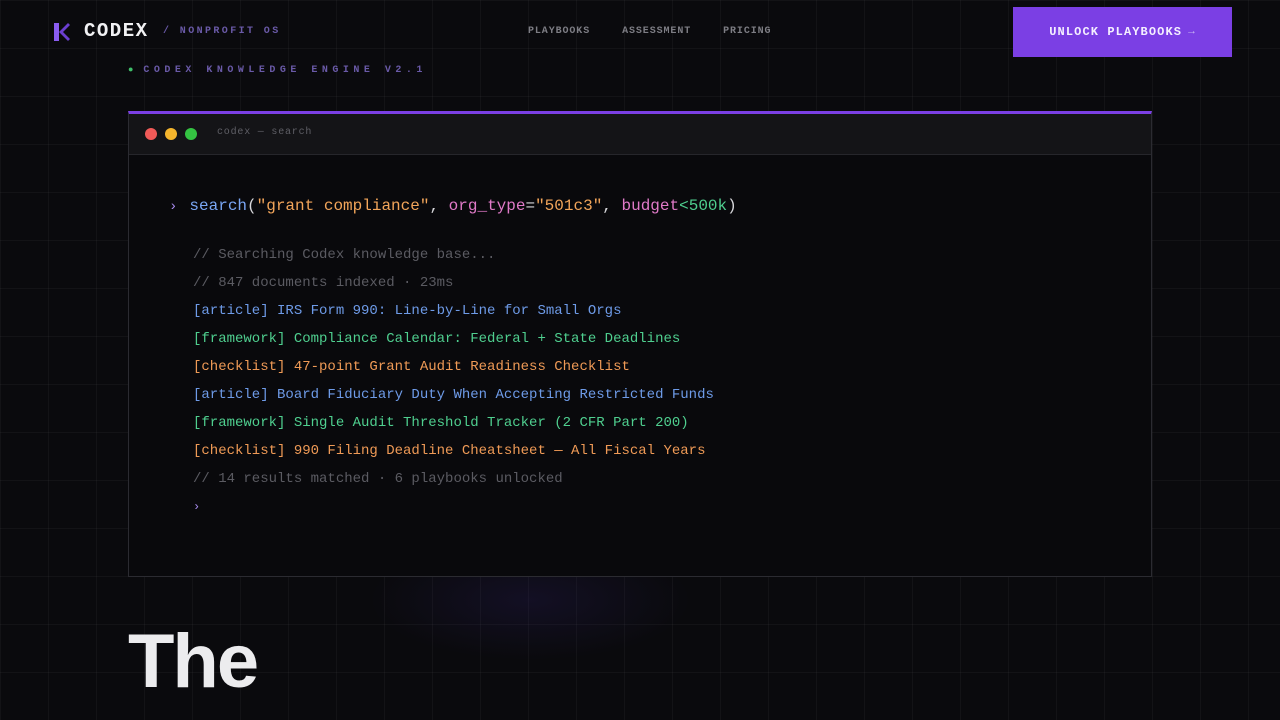 The height and width of the screenshot is (720, 1280). What do you see at coordinates (703, 206) in the screenshot?
I see `command-budget-value: <500k` at bounding box center [703, 206].